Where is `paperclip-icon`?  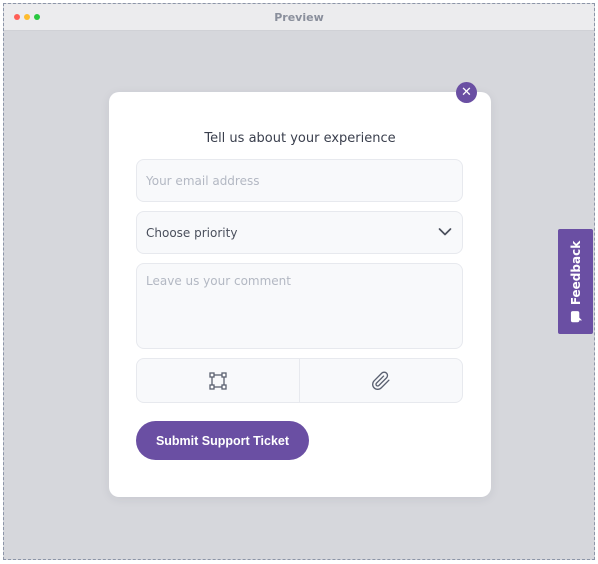 paperclip-icon is located at coordinates (380, 380).